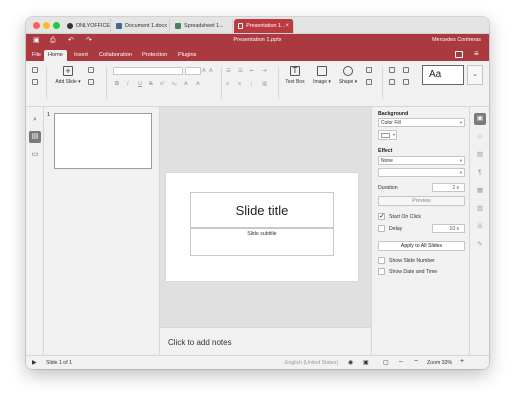 Image resolution: width=513 pixels, height=400 pixels. Describe the element at coordinates (35, 82) in the screenshot. I see `paste-icon` at that location.